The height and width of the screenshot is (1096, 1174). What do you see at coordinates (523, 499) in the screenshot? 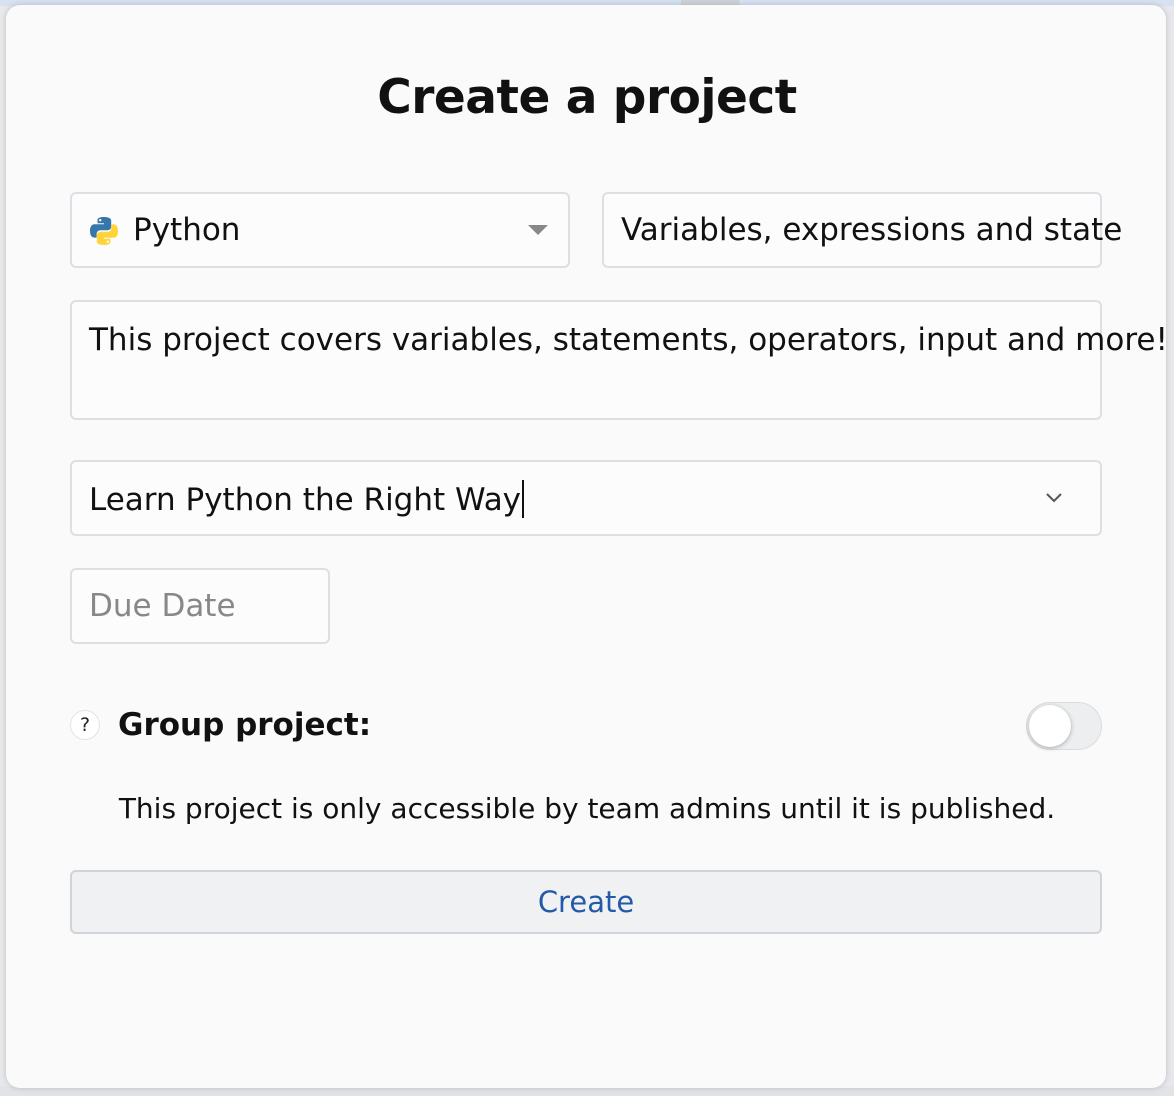
I see `text-cursor` at bounding box center [523, 499].